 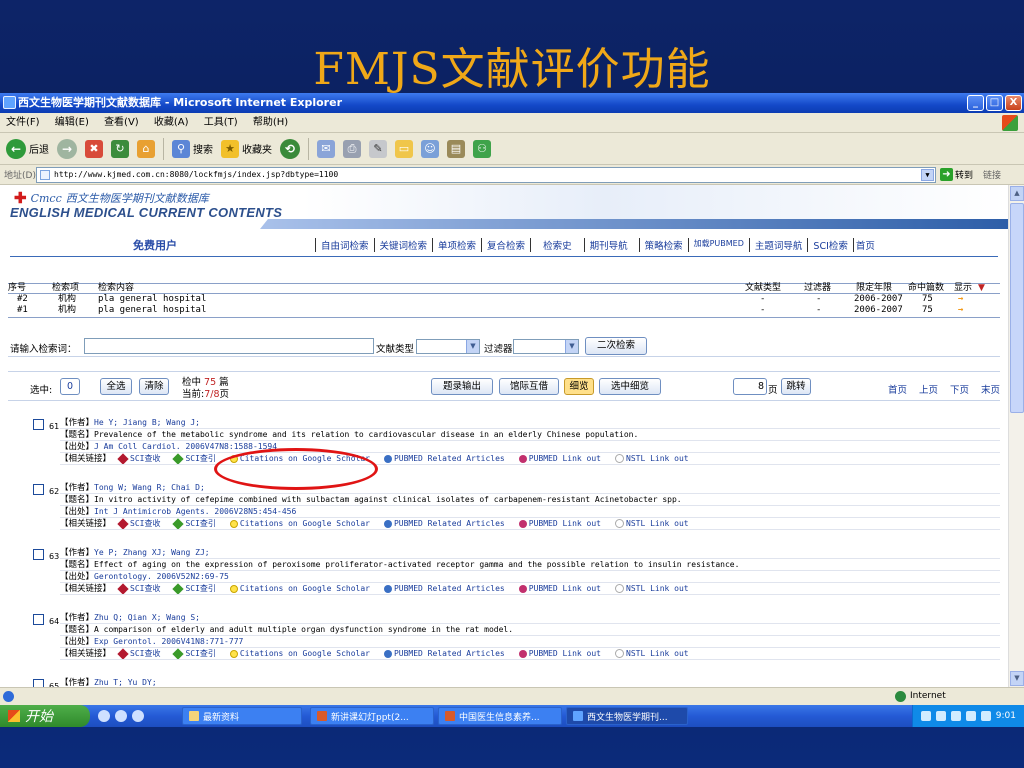 What do you see at coordinates (1017, 678) in the screenshot?
I see `scroll-down-icon: ▼` at bounding box center [1017, 678].